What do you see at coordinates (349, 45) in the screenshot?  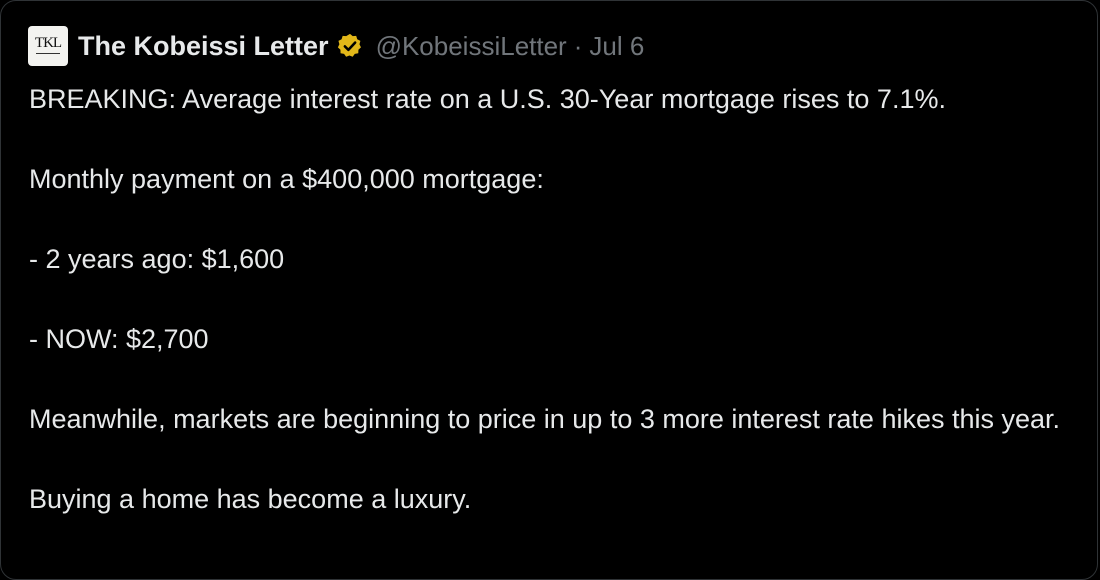 I see `gold-verified-badge-icon` at bounding box center [349, 45].